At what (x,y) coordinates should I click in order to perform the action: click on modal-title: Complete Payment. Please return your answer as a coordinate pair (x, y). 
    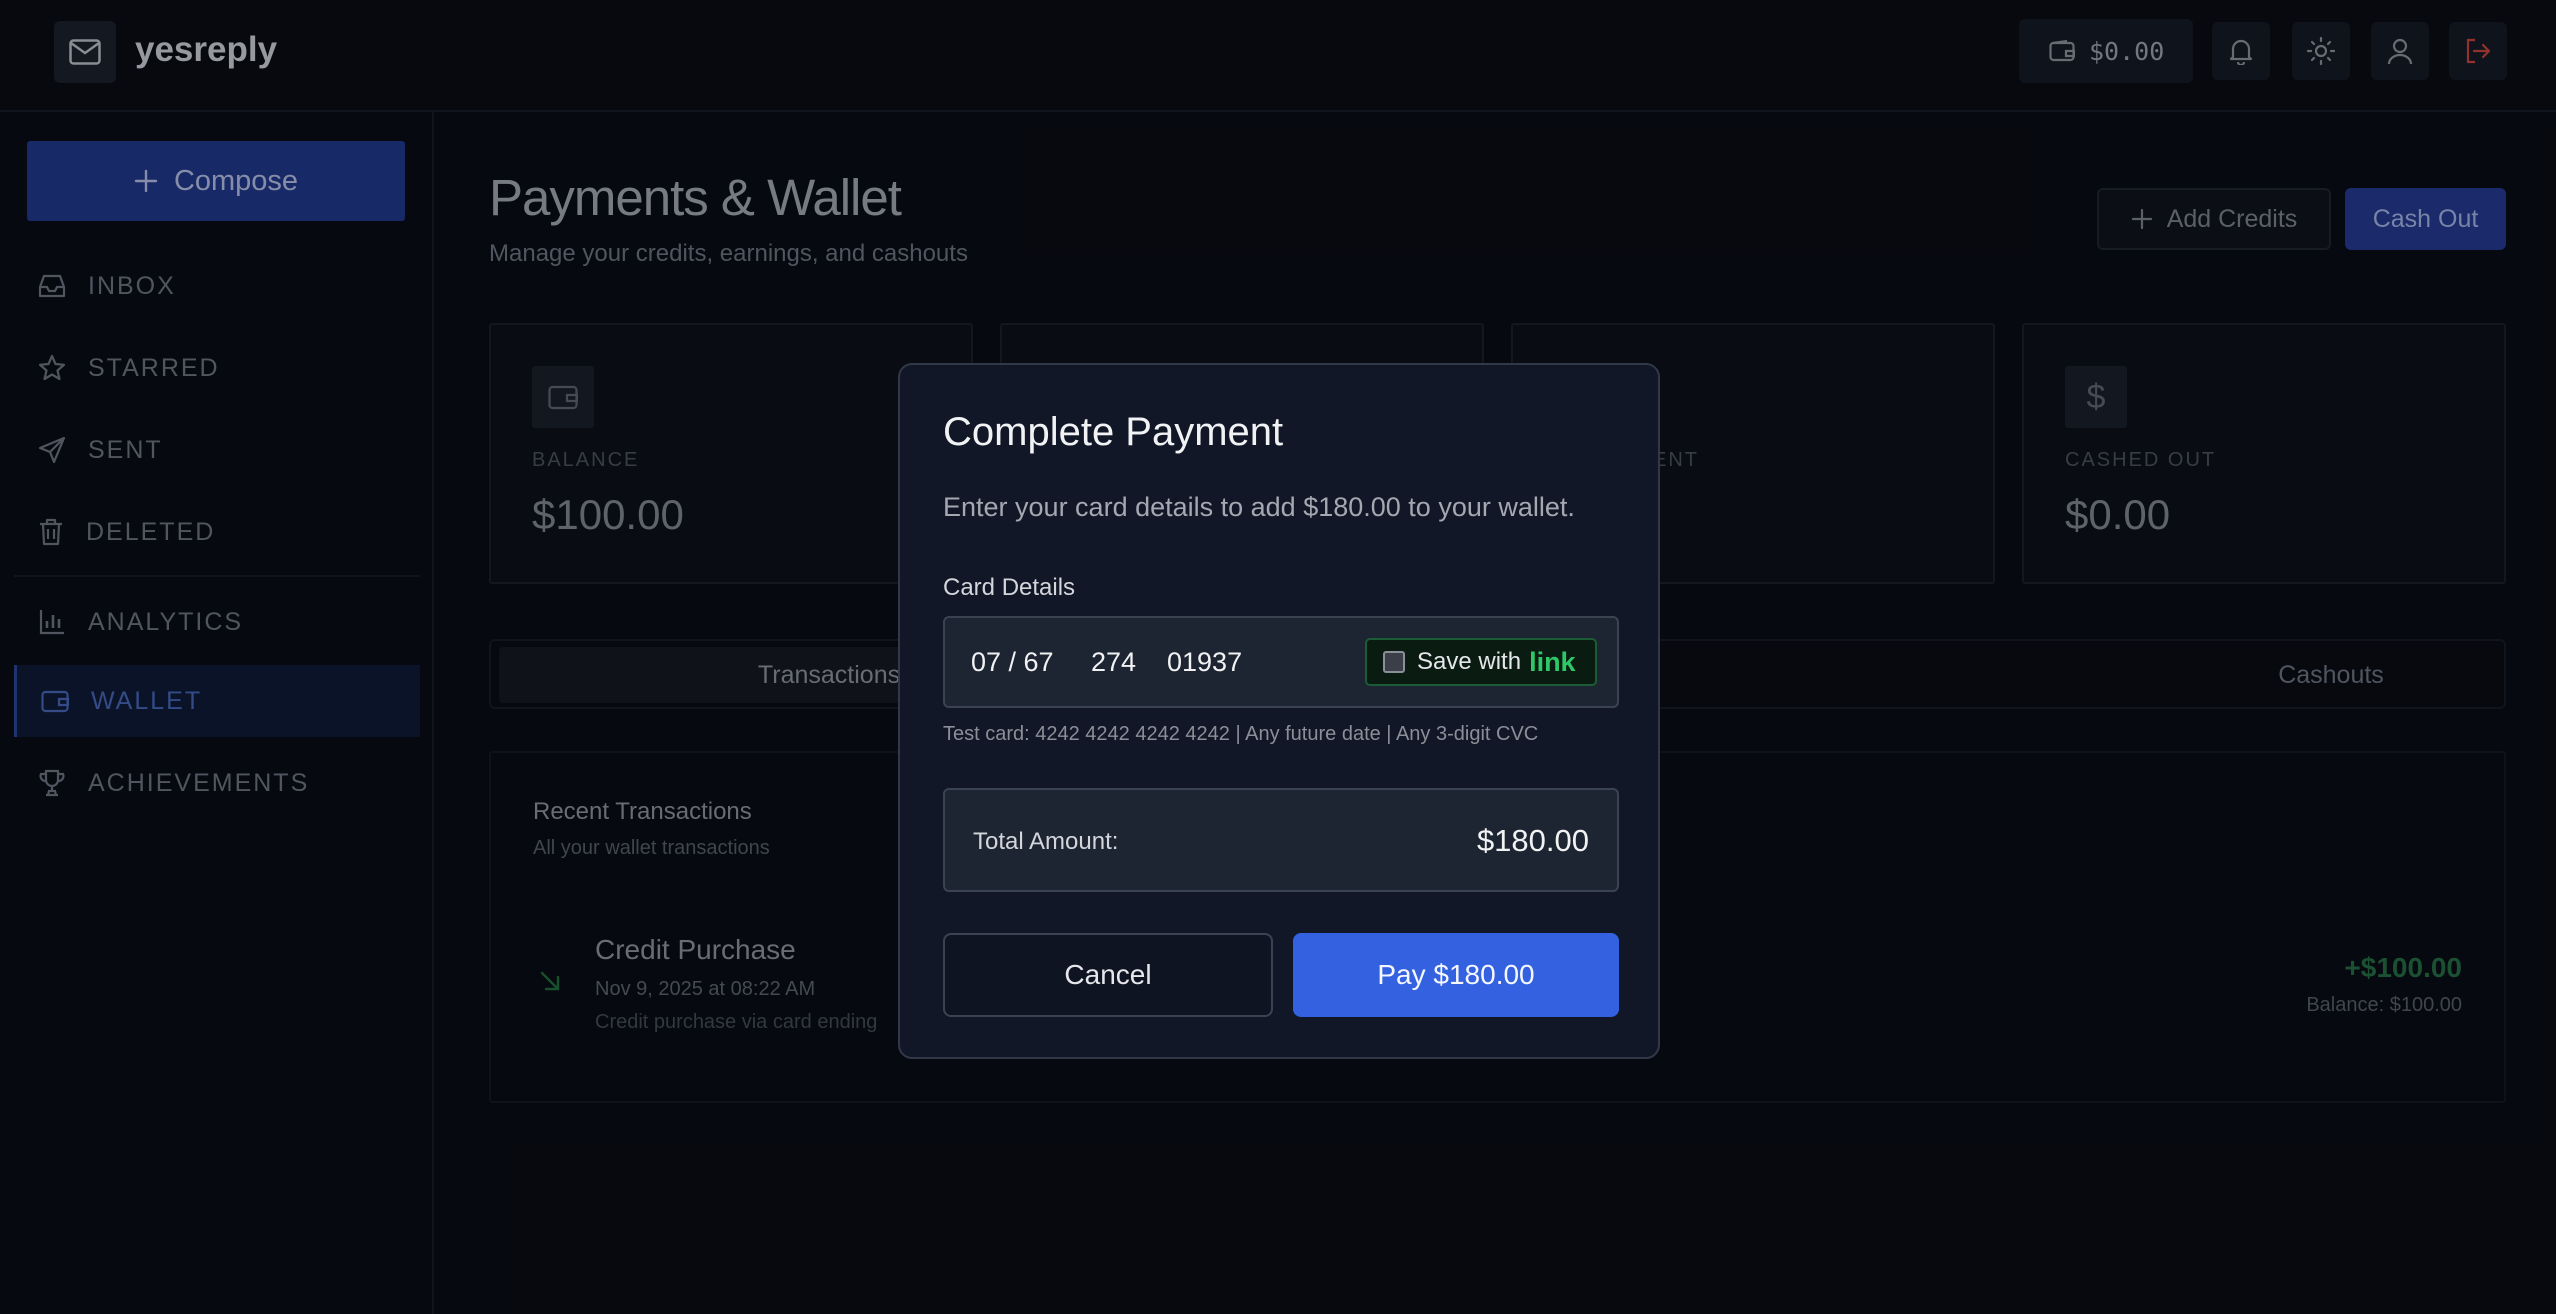
    Looking at the image, I should click on (1113, 432).